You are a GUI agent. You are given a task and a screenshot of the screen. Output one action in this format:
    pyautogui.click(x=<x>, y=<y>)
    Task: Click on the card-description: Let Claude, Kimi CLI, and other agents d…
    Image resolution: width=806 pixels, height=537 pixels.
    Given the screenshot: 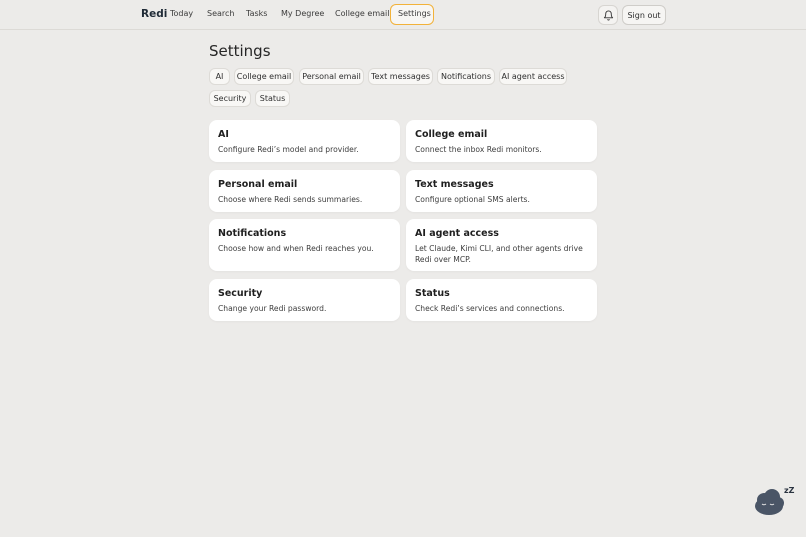 What is the action you would take?
    pyautogui.click(x=499, y=254)
    